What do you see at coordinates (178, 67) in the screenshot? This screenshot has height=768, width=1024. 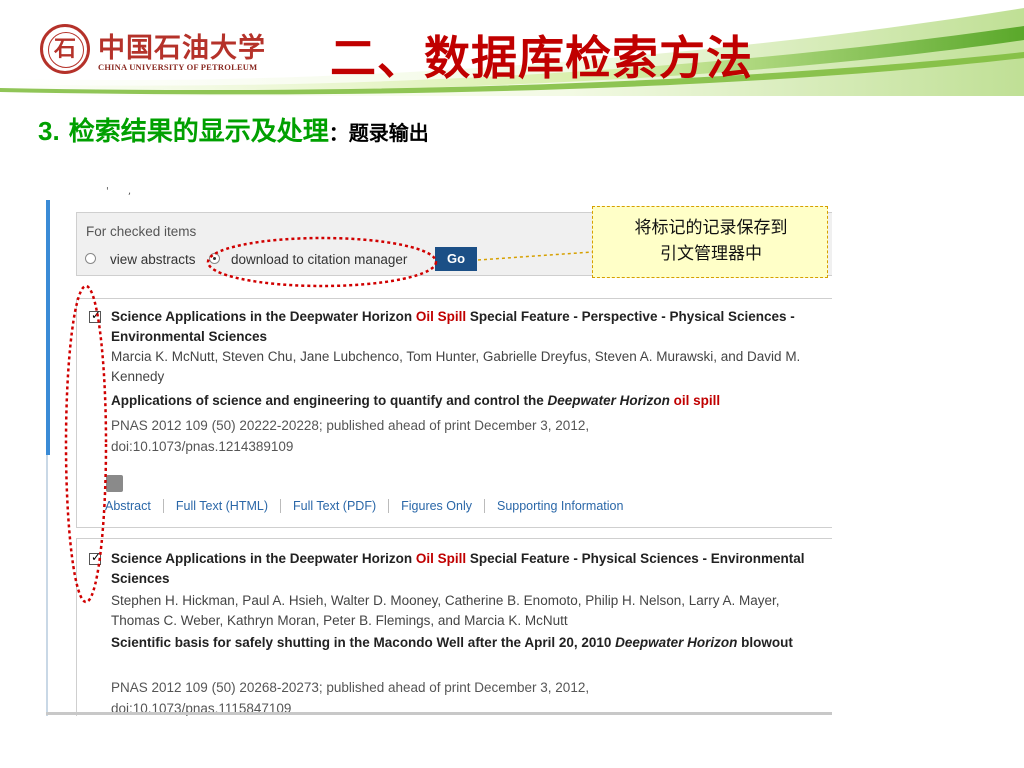 I see `logo-english-name: CHINA UNIVERSITY OF PETROLEUM` at bounding box center [178, 67].